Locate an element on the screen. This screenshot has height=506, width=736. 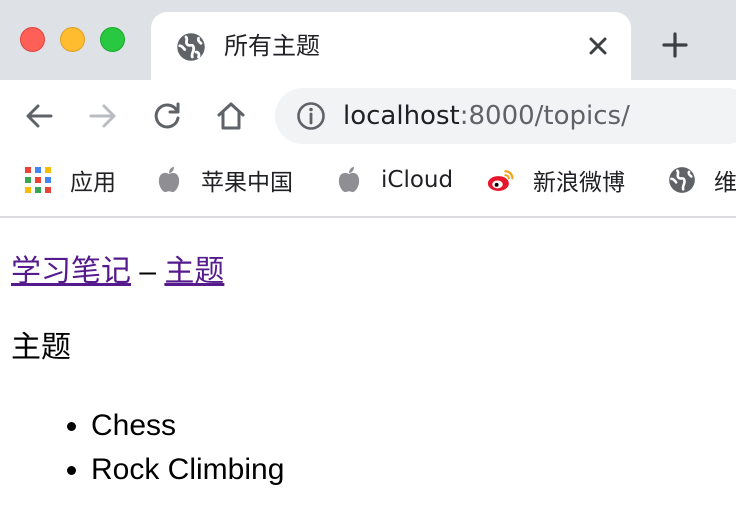
url-host: localhost is located at coordinates (401, 116).